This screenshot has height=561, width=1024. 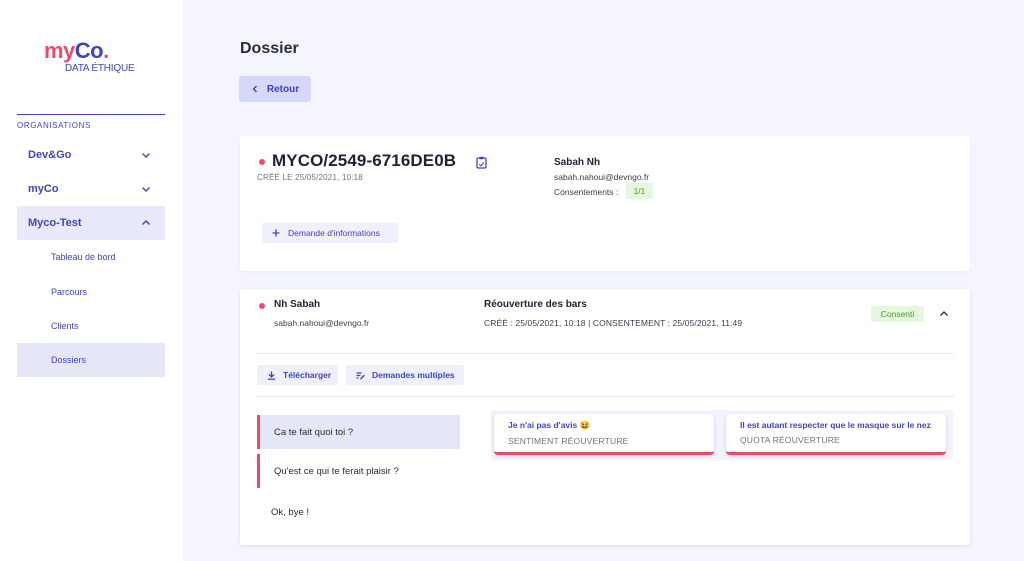 I want to click on dossier-owner-name: Sabah Nh, so click(x=577, y=162).